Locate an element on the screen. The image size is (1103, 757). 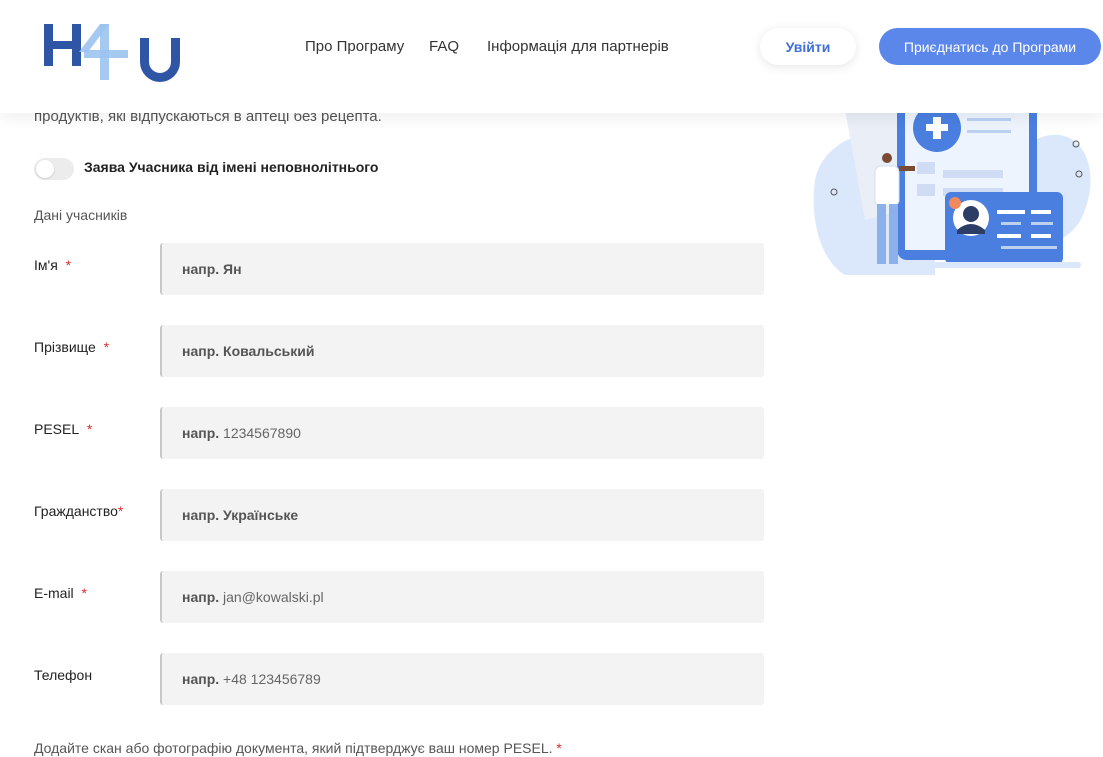
last-name-input: напр. Ковальський is located at coordinates (462, 351).